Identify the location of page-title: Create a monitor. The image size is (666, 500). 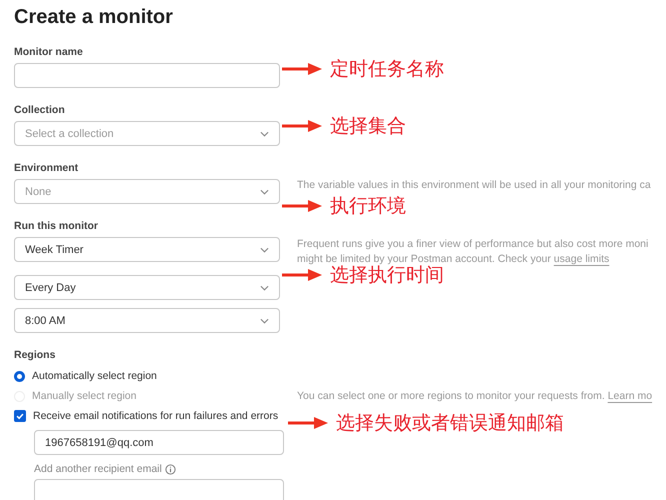
(93, 17).